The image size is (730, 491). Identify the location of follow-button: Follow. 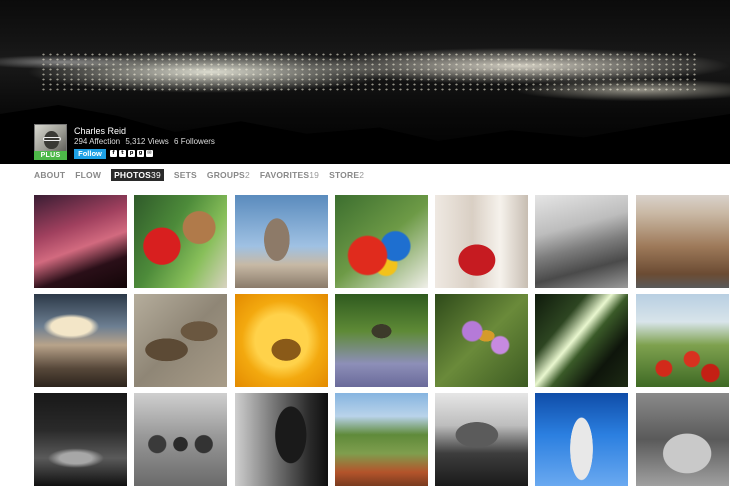
(90, 154).